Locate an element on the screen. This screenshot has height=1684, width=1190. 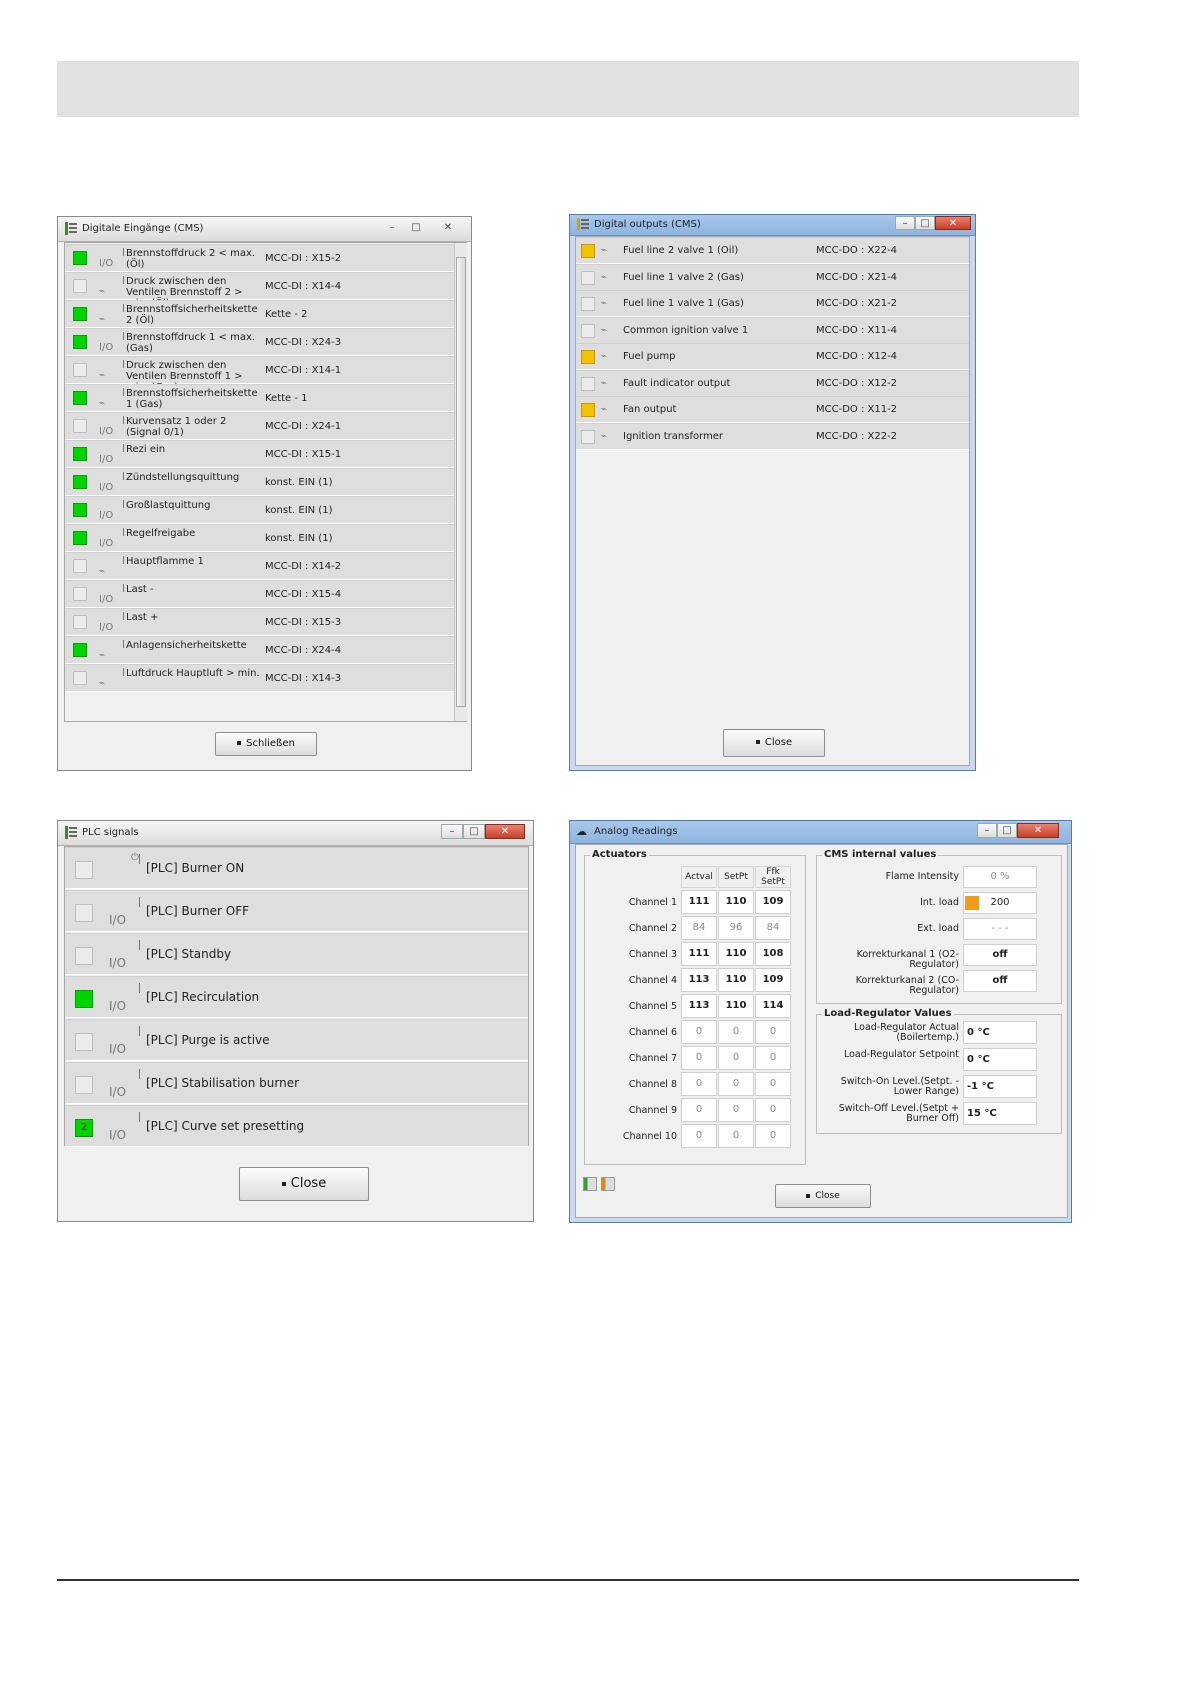
actuator-value: 84 is located at coordinates (699, 928).